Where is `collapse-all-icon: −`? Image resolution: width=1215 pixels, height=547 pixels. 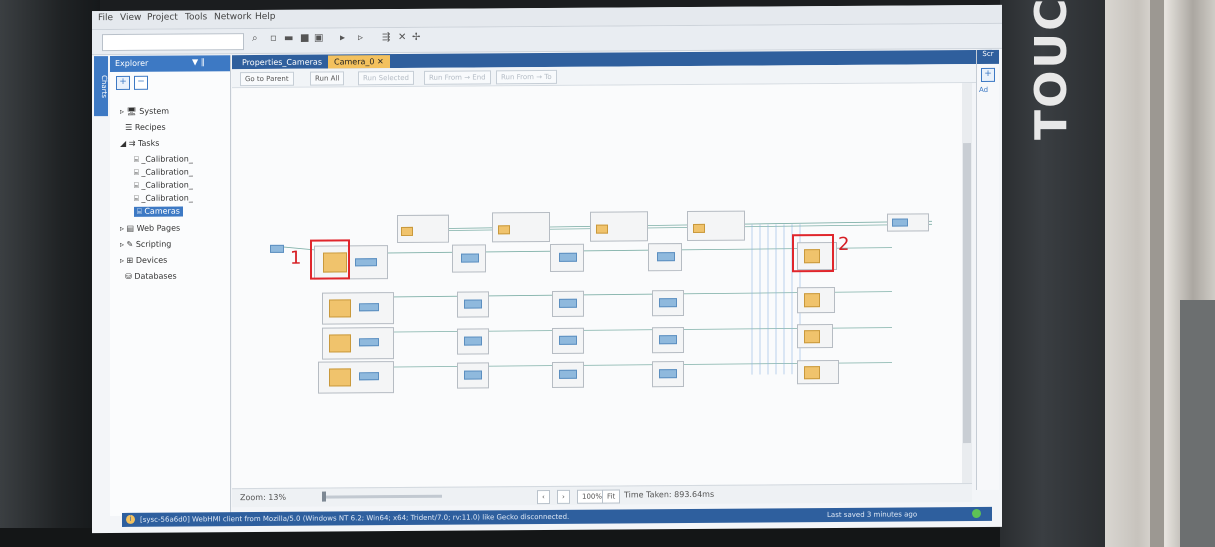 collapse-all-icon: − is located at coordinates (141, 82).